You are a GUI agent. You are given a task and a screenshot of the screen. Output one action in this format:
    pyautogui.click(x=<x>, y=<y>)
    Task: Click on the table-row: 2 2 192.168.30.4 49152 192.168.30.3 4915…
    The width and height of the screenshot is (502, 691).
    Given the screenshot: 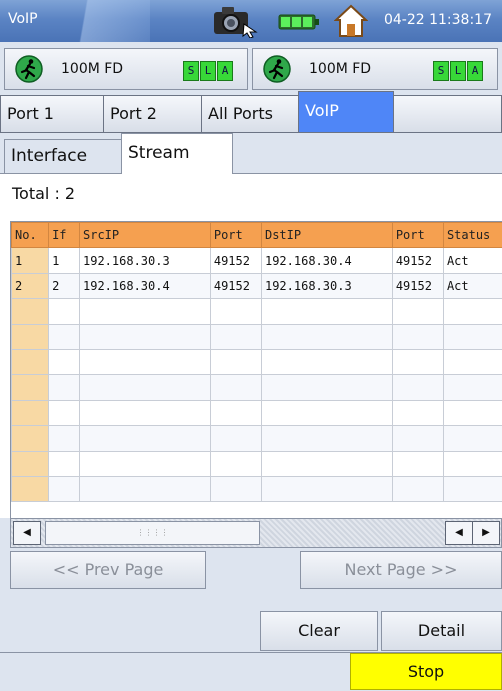 What is the action you would take?
    pyautogui.click(x=257, y=285)
    